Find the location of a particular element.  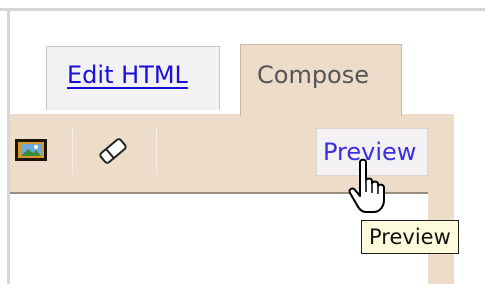

tab-compose: Compose is located at coordinates (321, 80).